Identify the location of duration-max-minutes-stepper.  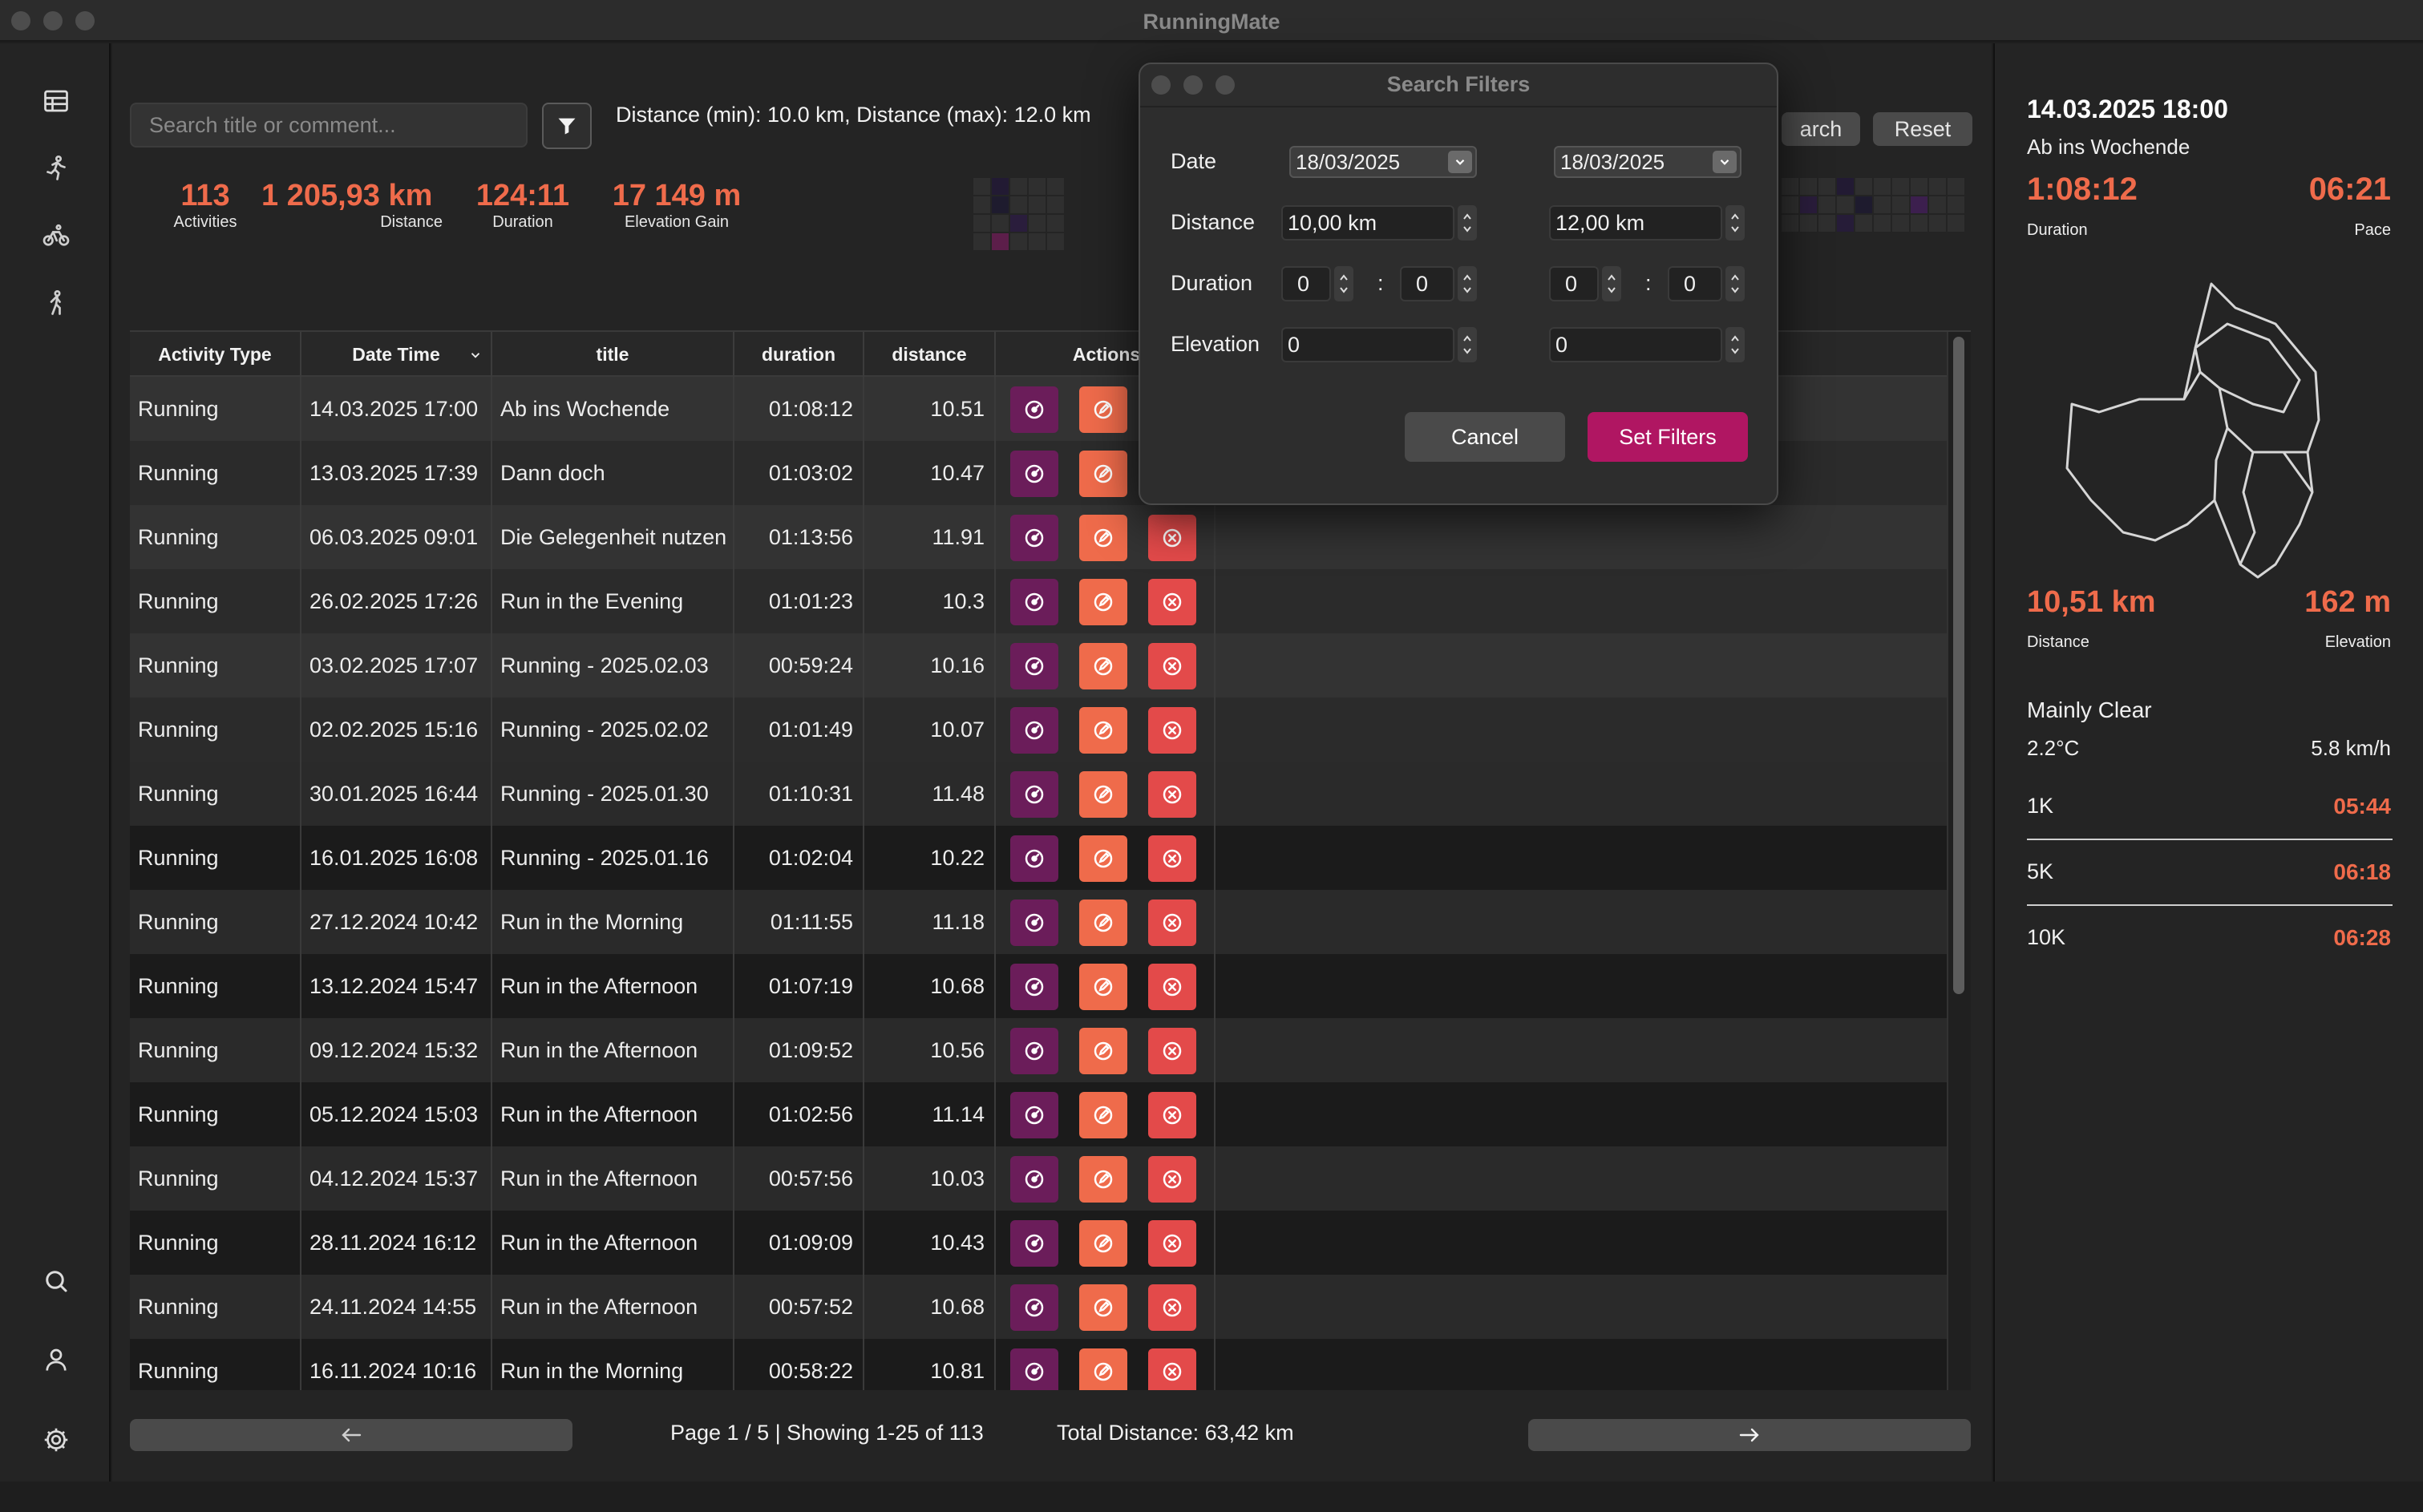
(1735, 283).